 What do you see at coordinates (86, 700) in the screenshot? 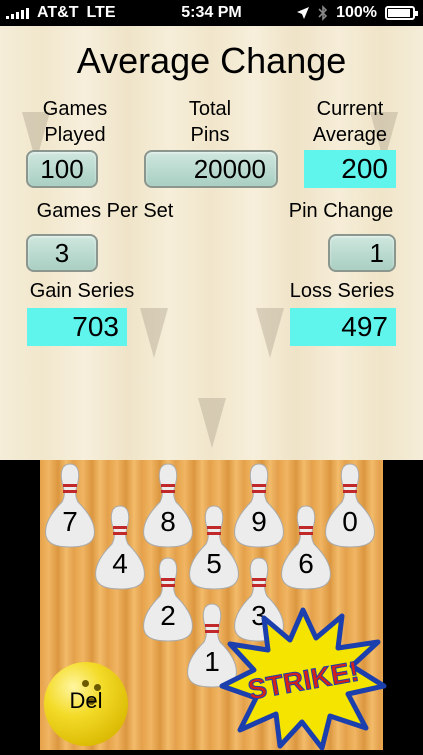
I see `del-label: Del` at bounding box center [86, 700].